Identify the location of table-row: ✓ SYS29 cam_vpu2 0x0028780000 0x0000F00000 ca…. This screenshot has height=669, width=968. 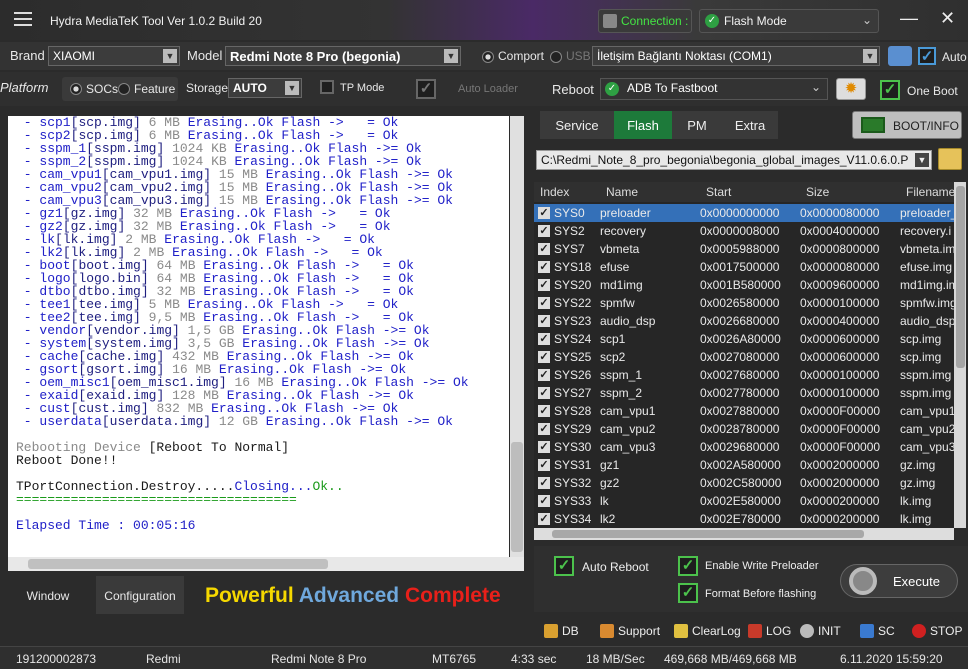
(744, 429).